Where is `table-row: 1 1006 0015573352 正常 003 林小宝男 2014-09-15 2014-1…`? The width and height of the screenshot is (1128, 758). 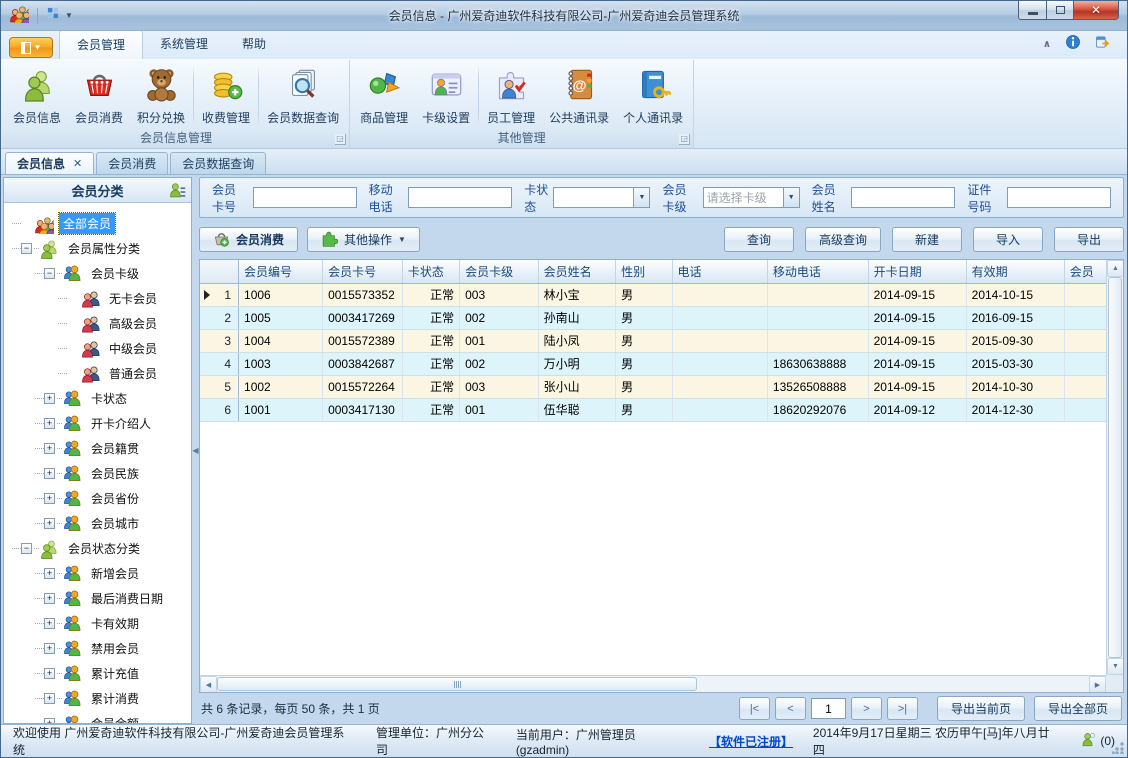
table-row: 1 1006 0015573352 正常 003 林小宝男 2014-09-15 2014-1… is located at coordinates (661, 295).